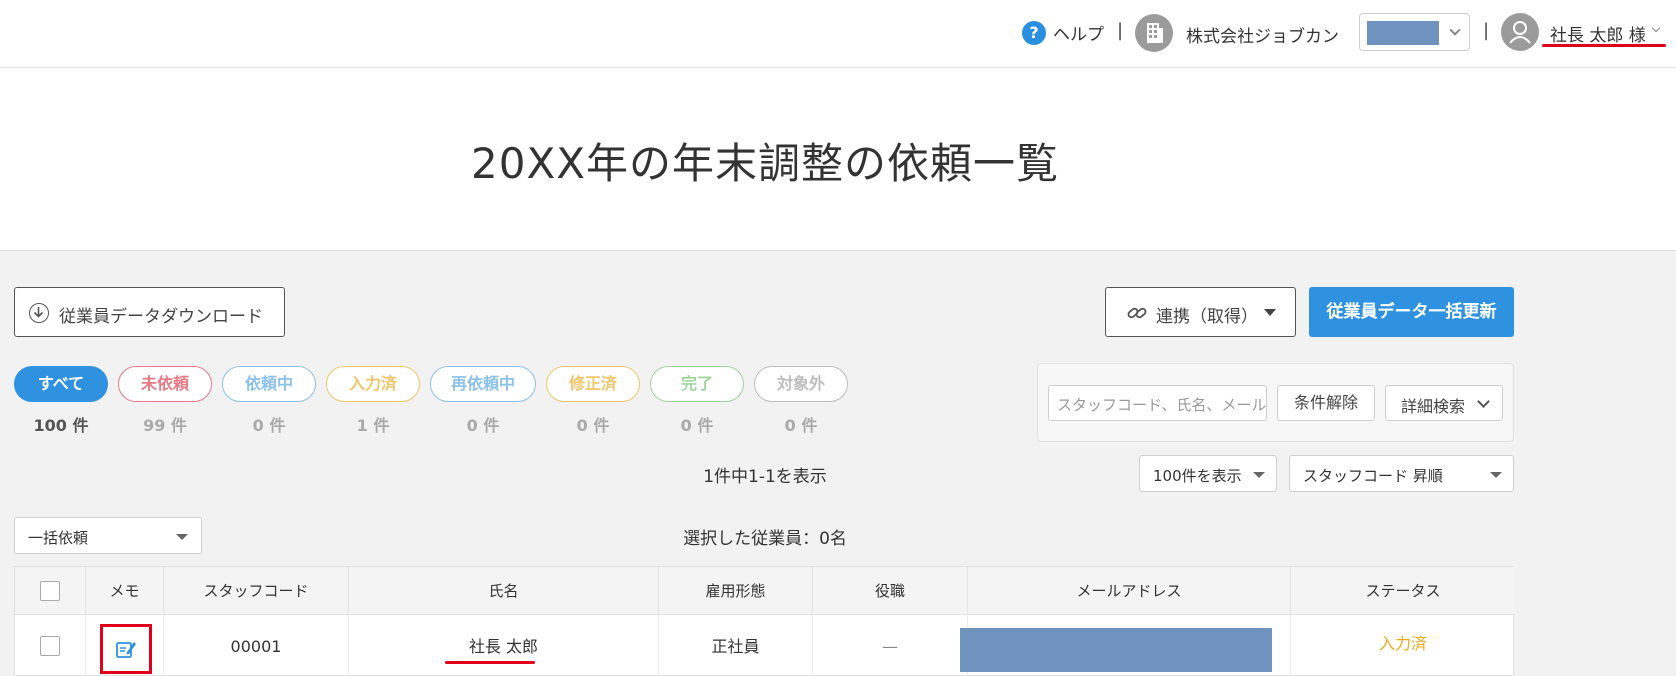 The width and height of the screenshot is (1676, 676). I want to click on download-button-label: 従業員データダウンロード, so click(161, 317).